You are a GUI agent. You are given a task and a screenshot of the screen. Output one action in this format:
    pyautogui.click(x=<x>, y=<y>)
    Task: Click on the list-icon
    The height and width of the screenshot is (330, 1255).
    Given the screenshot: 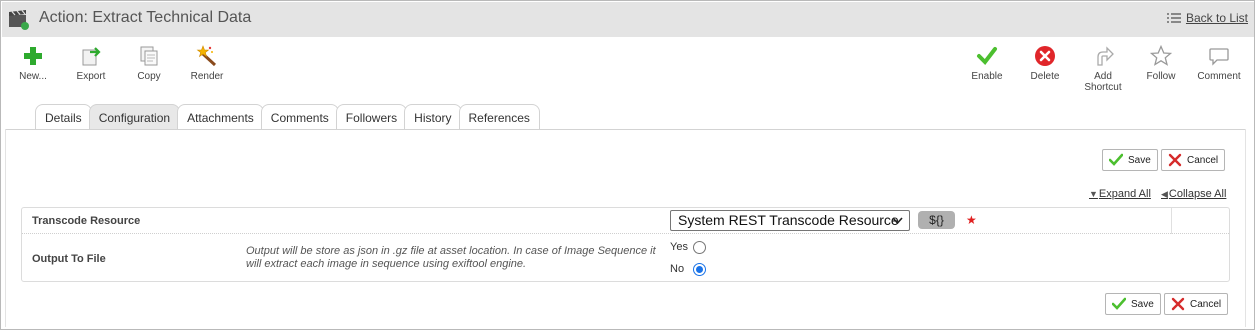 What is the action you would take?
    pyautogui.click(x=1173, y=18)
    